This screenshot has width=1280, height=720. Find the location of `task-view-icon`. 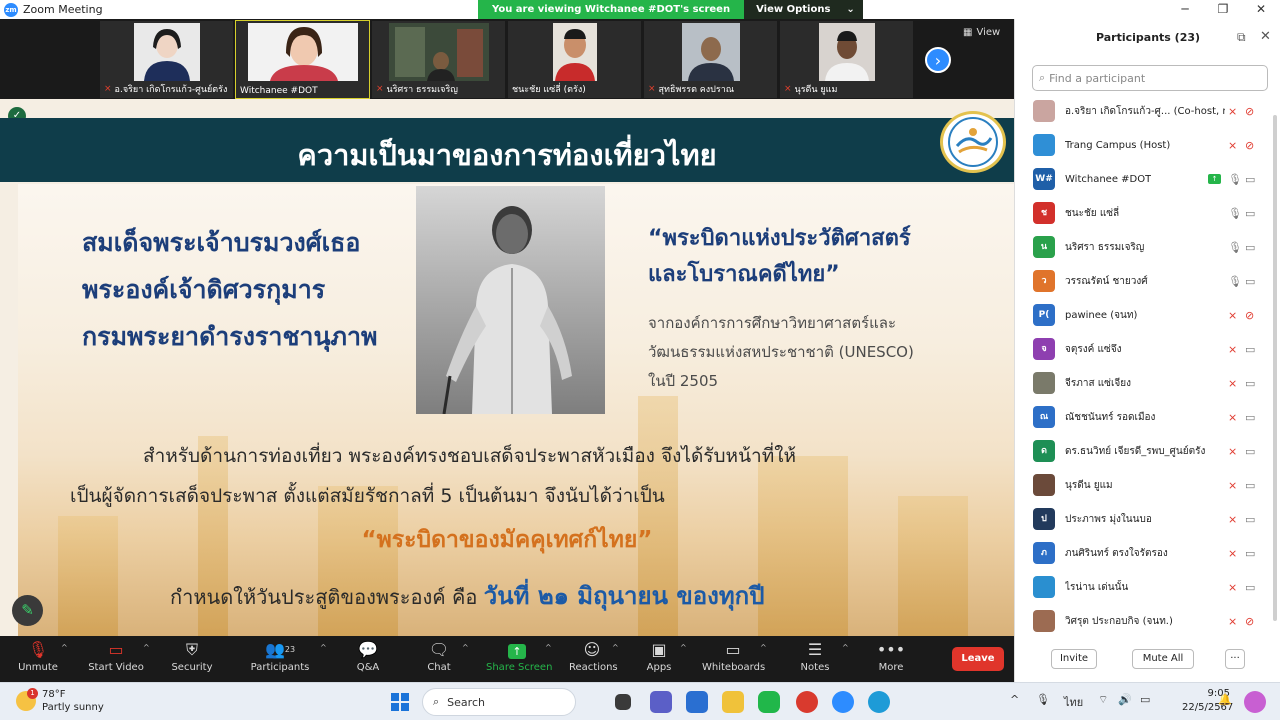

task-view-icon is located at coordinates (623, 702).